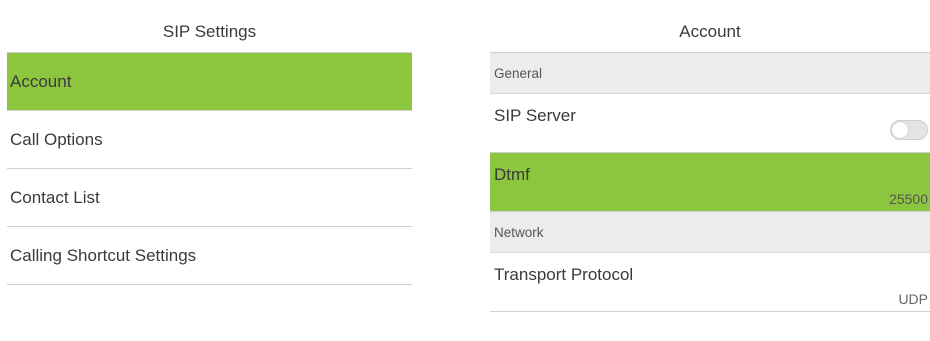 The width and height of the screenshot is (930, 341). Describe the element at coordinates (909, 130) in the screenshot. I see `sip-server-toggle` at that location.